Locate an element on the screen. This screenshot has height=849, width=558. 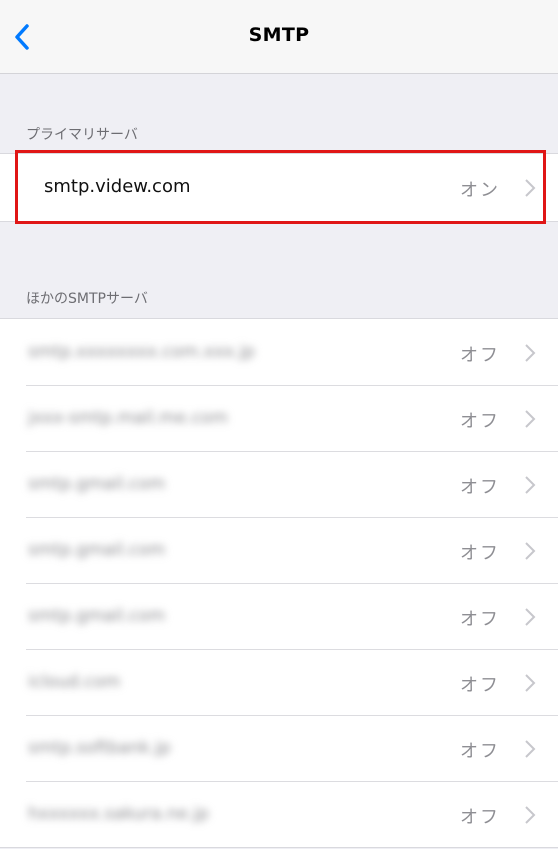
page-title: SMTP is located at coordinates (279, 35).